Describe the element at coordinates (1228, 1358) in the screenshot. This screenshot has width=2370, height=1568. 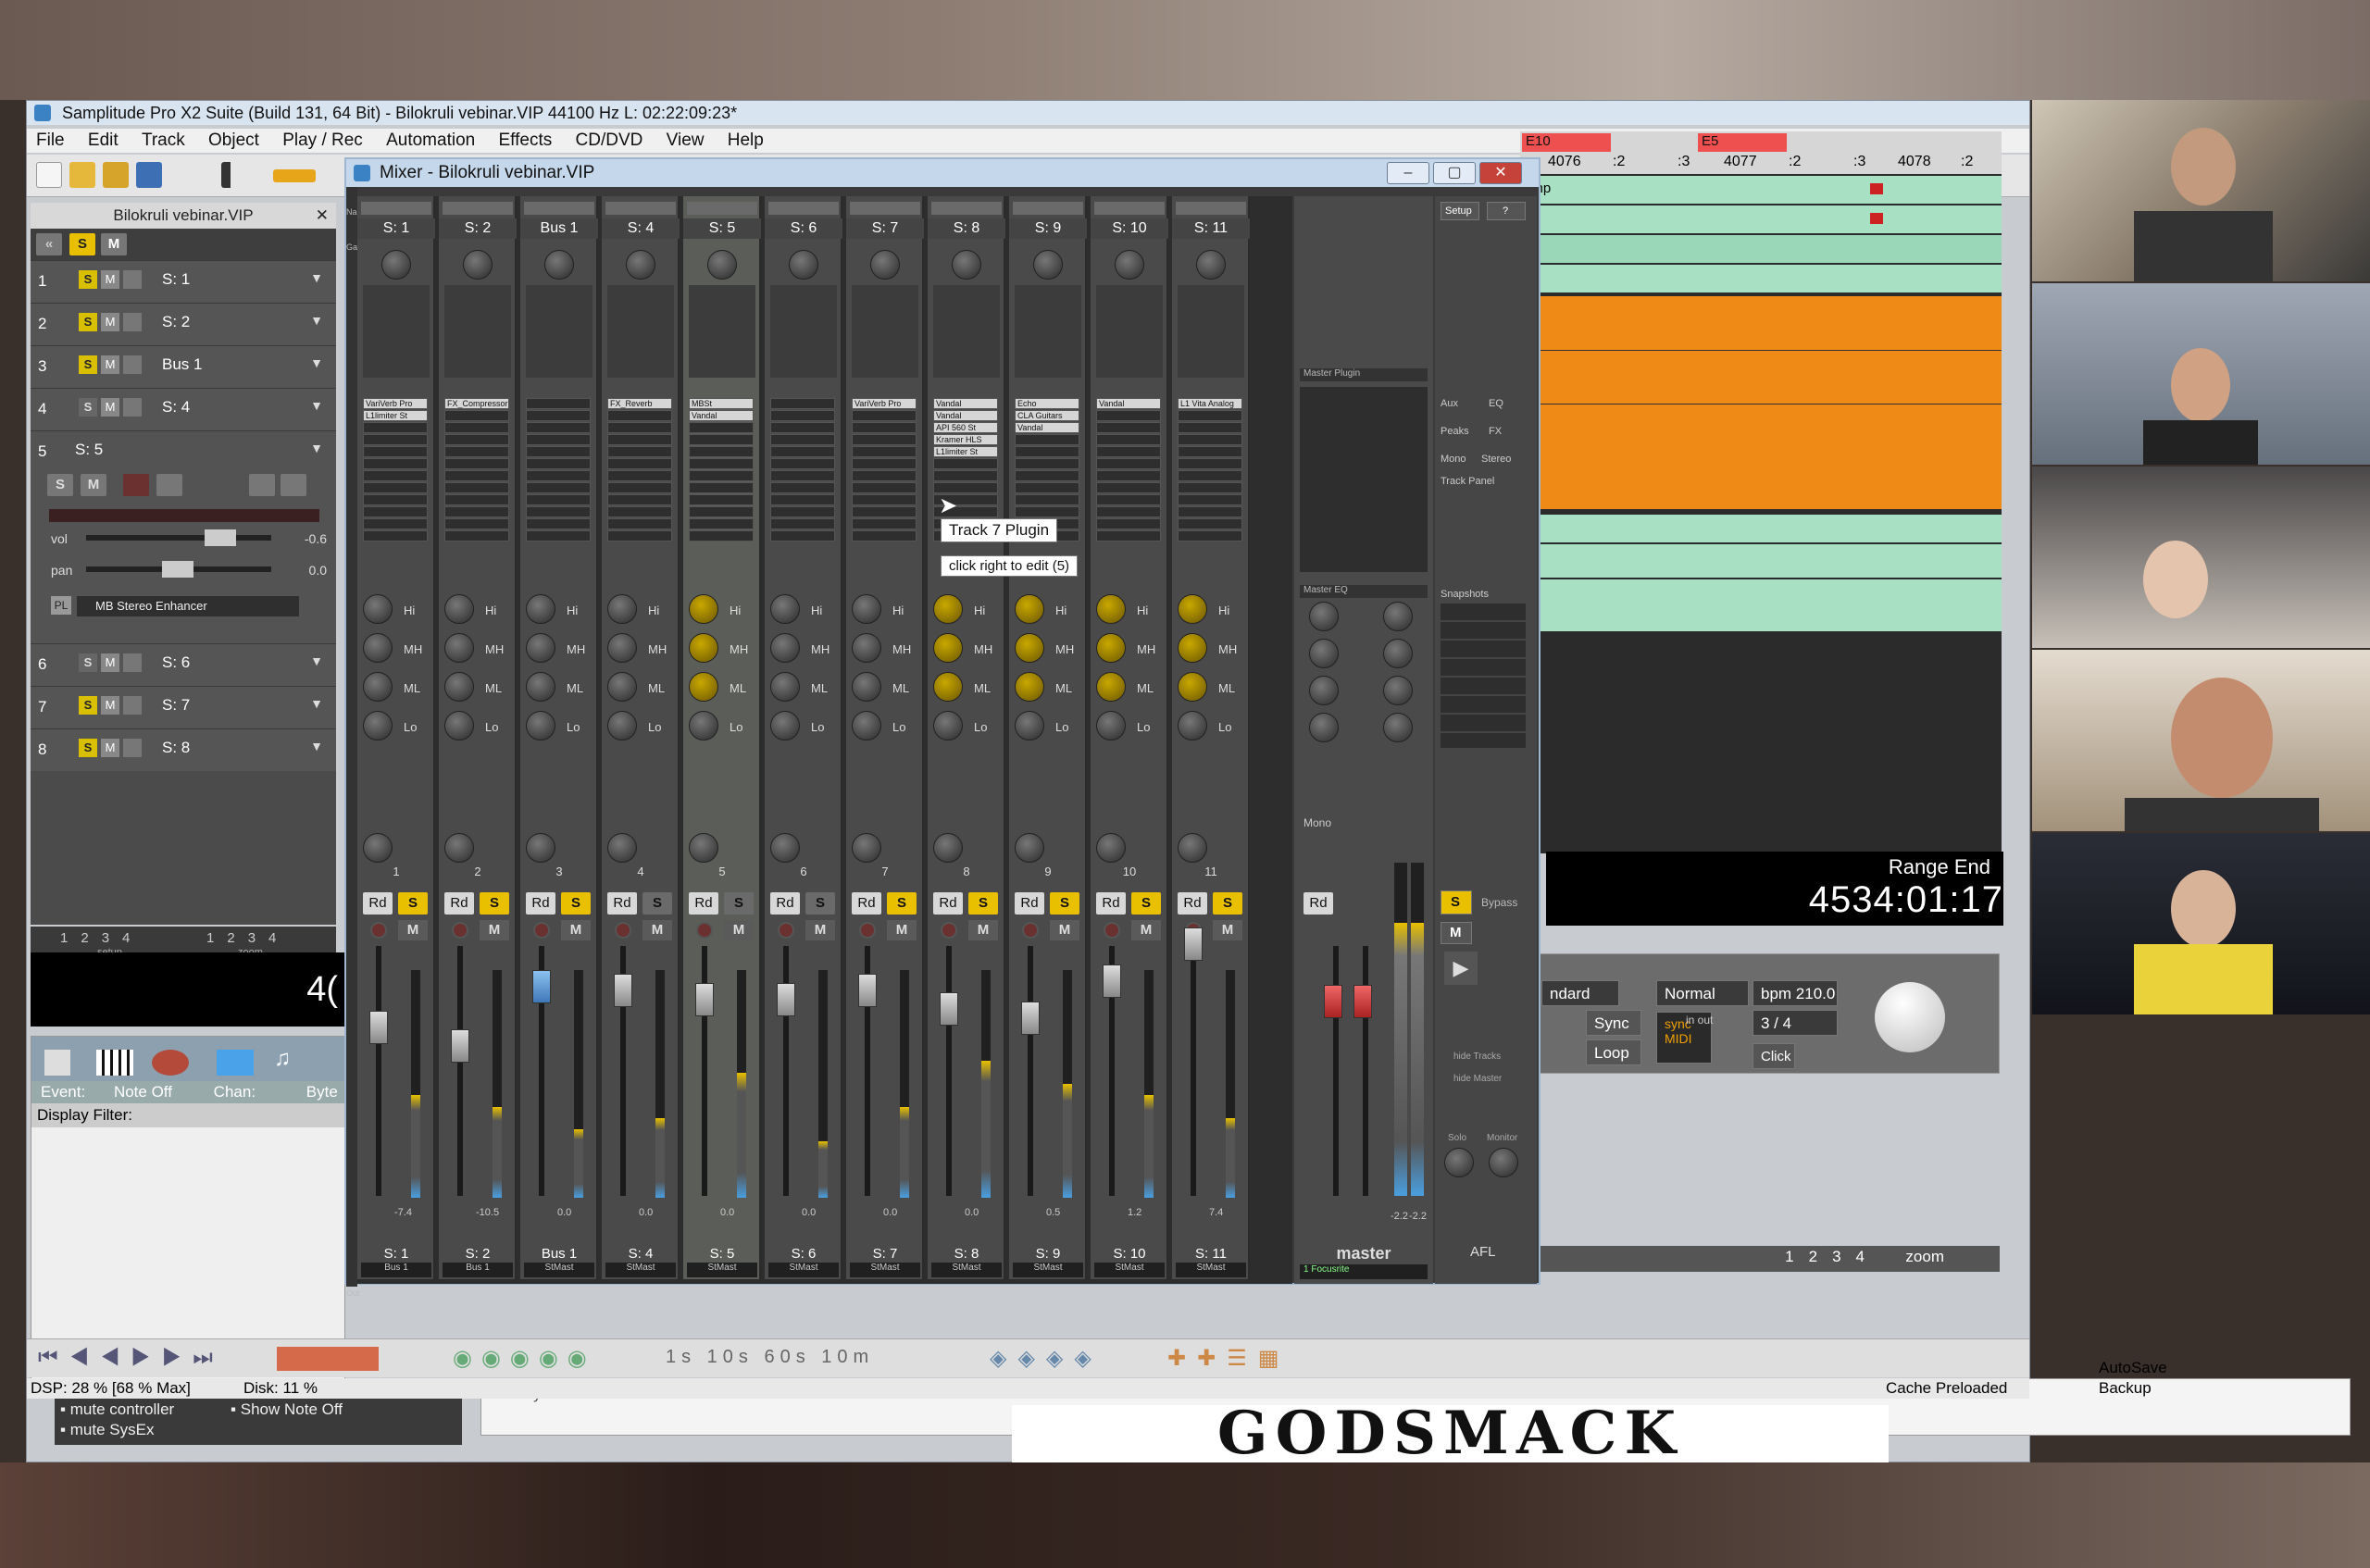
I see `extra-tool-icons: ✚✚☰▦` at that location.